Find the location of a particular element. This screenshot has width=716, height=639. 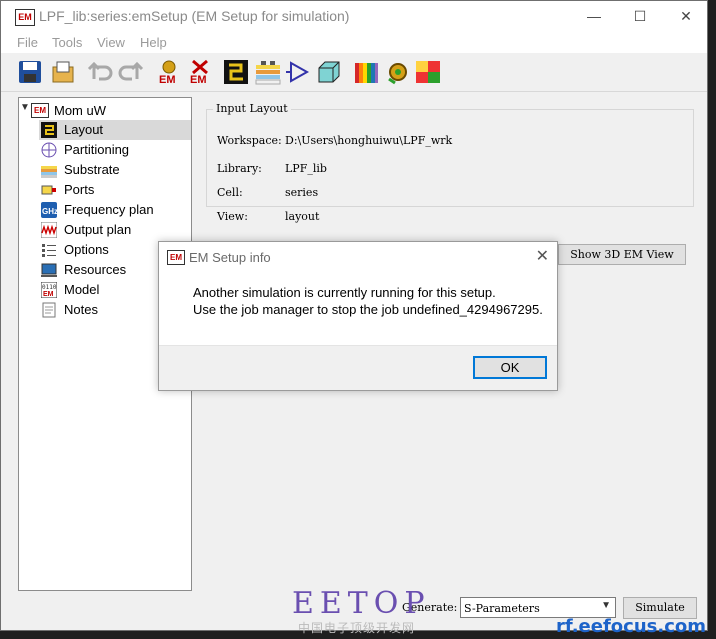

eetop-cn-watermark: 中国电子顶级开发网 is located at coordinates (357, 628).